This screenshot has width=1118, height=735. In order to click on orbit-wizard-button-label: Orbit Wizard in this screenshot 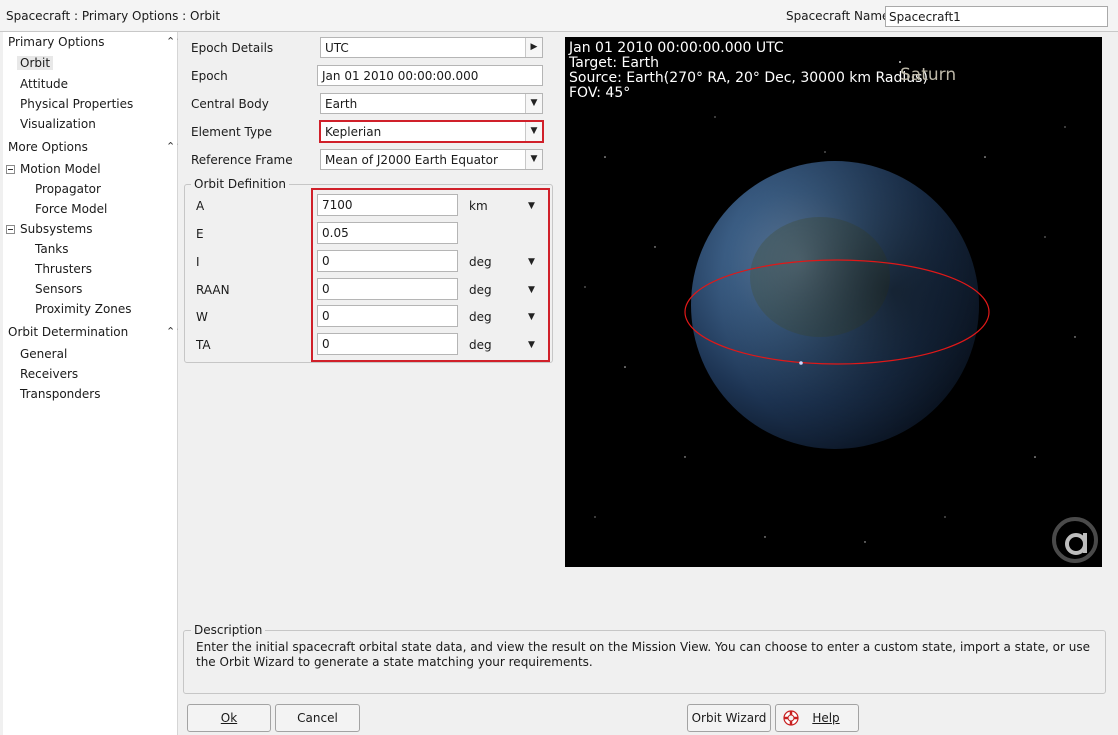, I will do `click(729, 718)`.